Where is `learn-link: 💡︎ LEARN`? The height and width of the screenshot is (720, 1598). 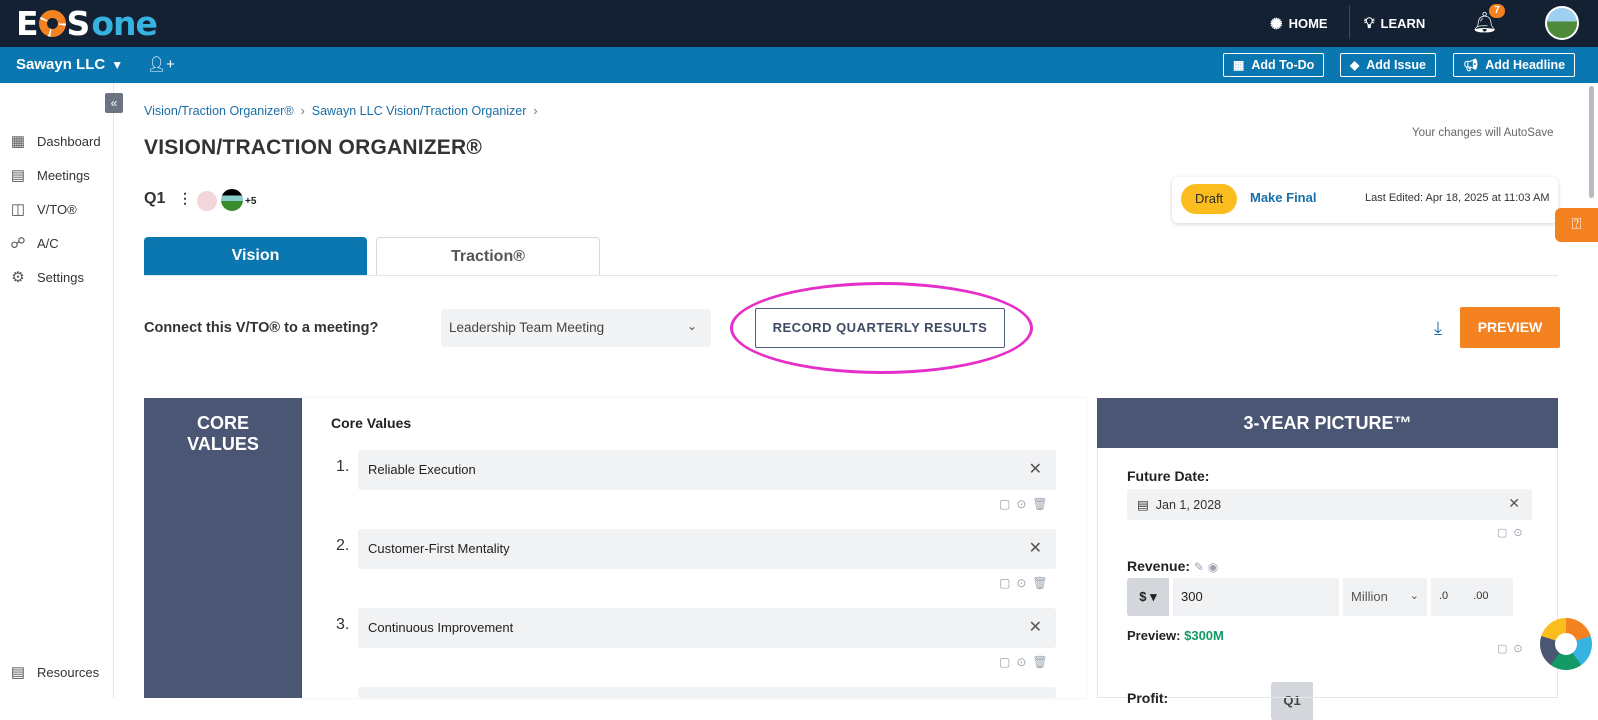
learn-link: 💡︎ LEARN is located at coordinates (1394, 23).